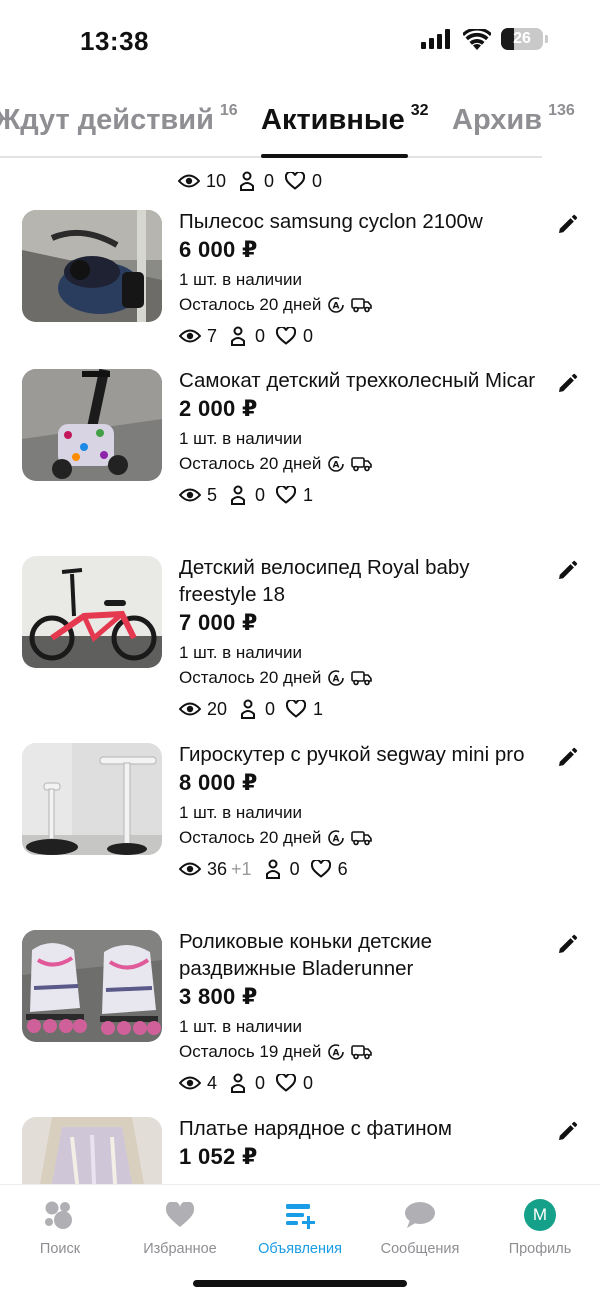 The image size is (600, 1300). Describe the element at coordinates (218, 408) in the screenshot. I see `item-price: 2 000 ₽` at that location.